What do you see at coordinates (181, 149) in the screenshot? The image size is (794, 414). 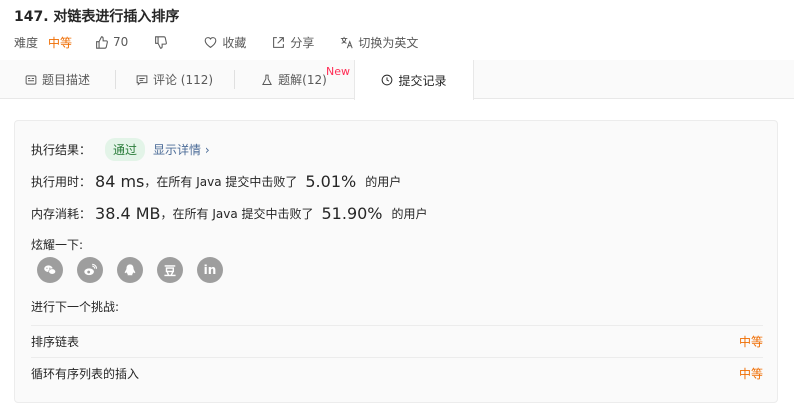 I see `show-details-link: 显示详情 ›` at bounding box center [181, 149].